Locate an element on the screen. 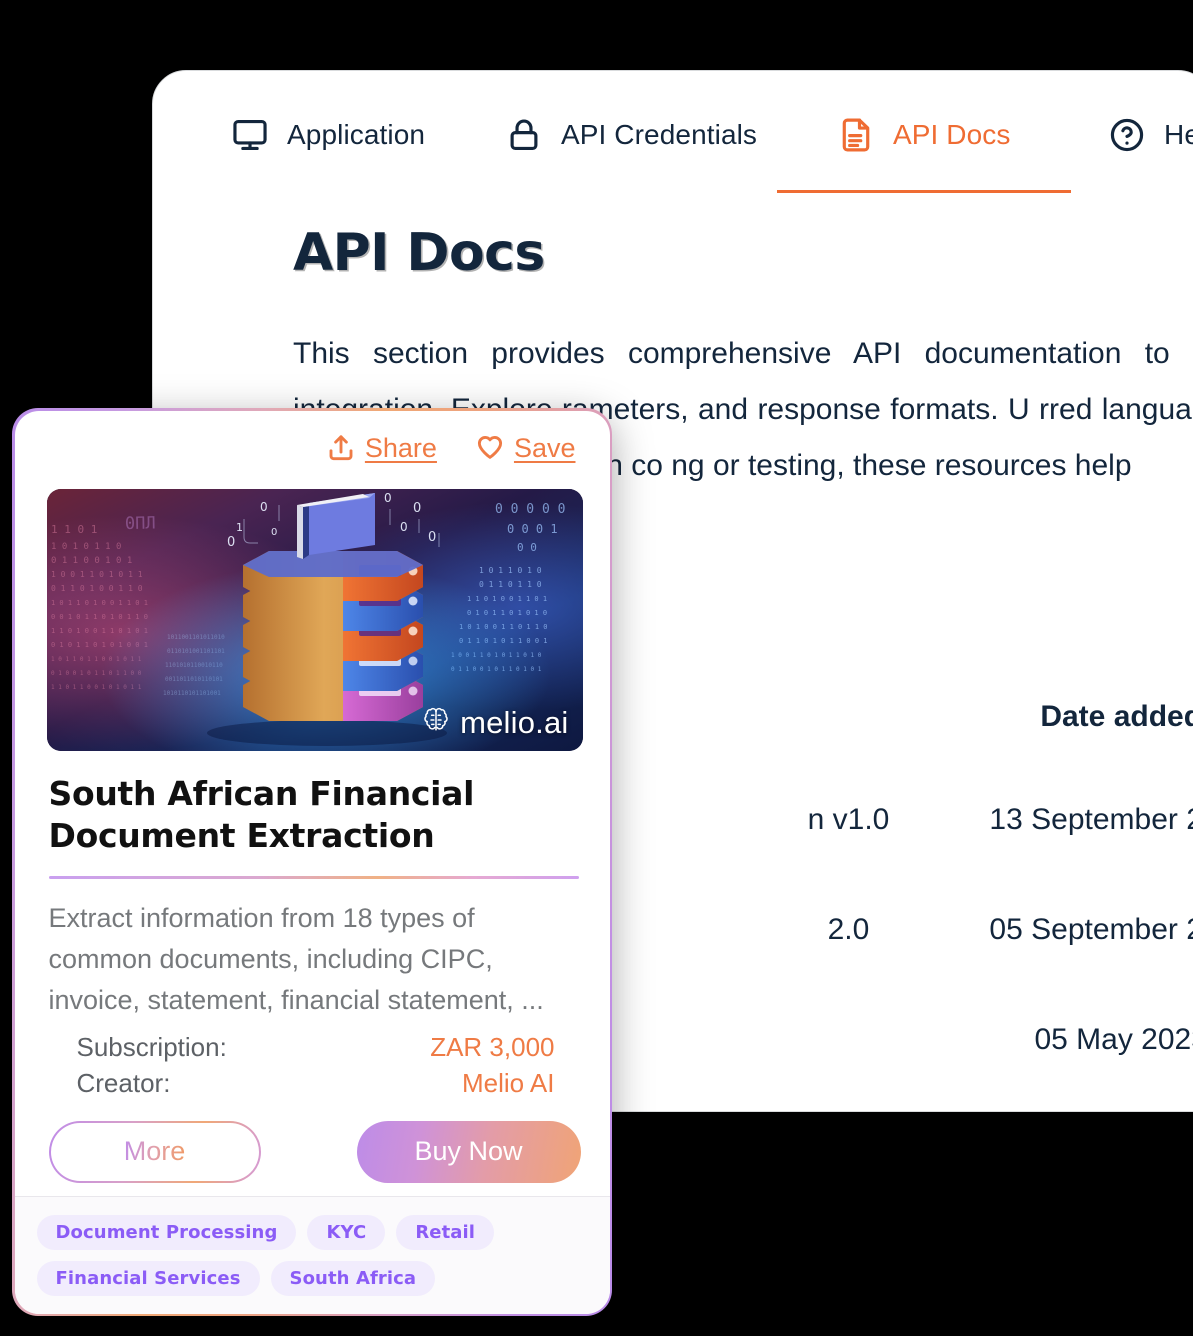 Image resolution: width=1193 pixels, height=1336 pixels. subscription-label: Subscription: is located at coordinates (151, 1046).